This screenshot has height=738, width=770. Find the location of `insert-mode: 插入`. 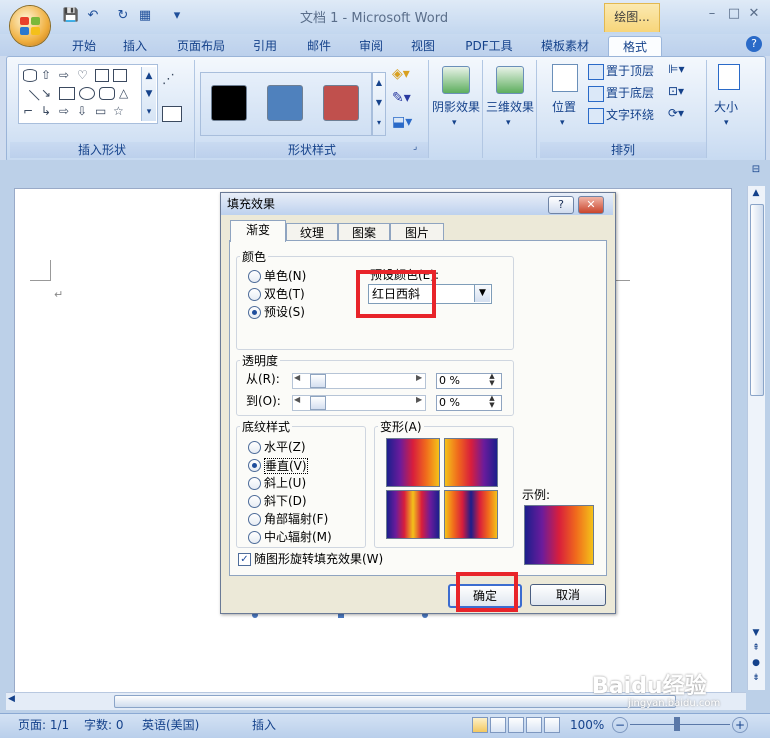

insert-mode: 插入 is located at coordinates (264, 725).